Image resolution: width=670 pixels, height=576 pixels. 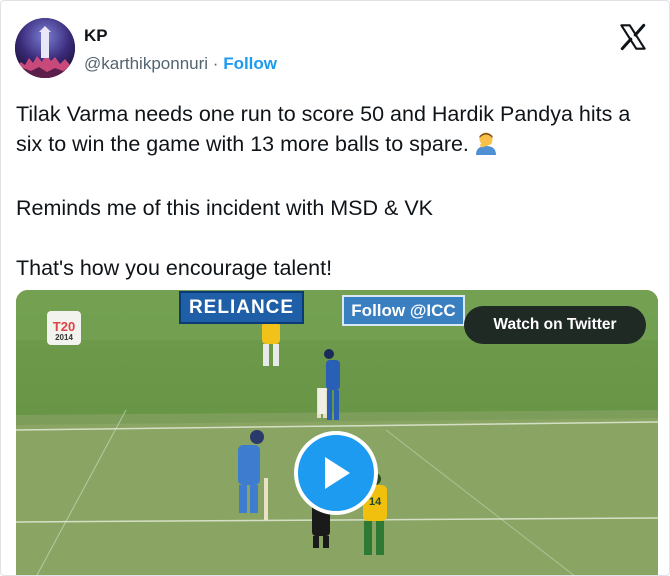 I want to click on follow-button: Follow, so click(x=250, y=63).